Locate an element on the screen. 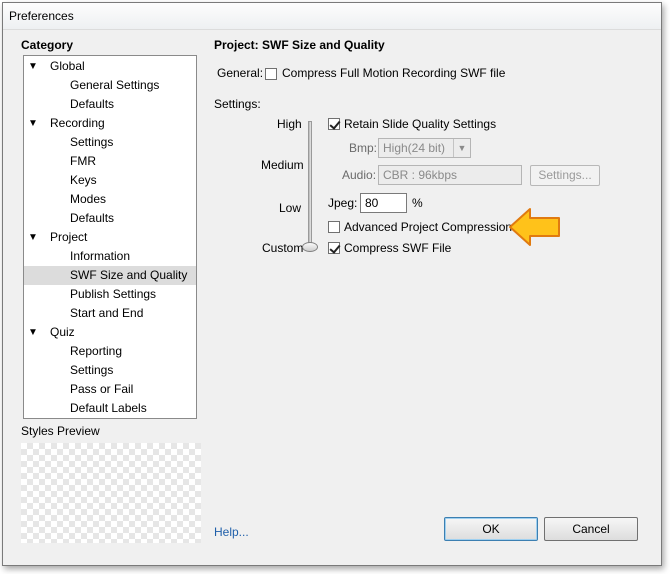 The height and width of the screenshot is (574, 670). bmp-select: High(24 bit) ▼ is located at coordinates (424, 148).